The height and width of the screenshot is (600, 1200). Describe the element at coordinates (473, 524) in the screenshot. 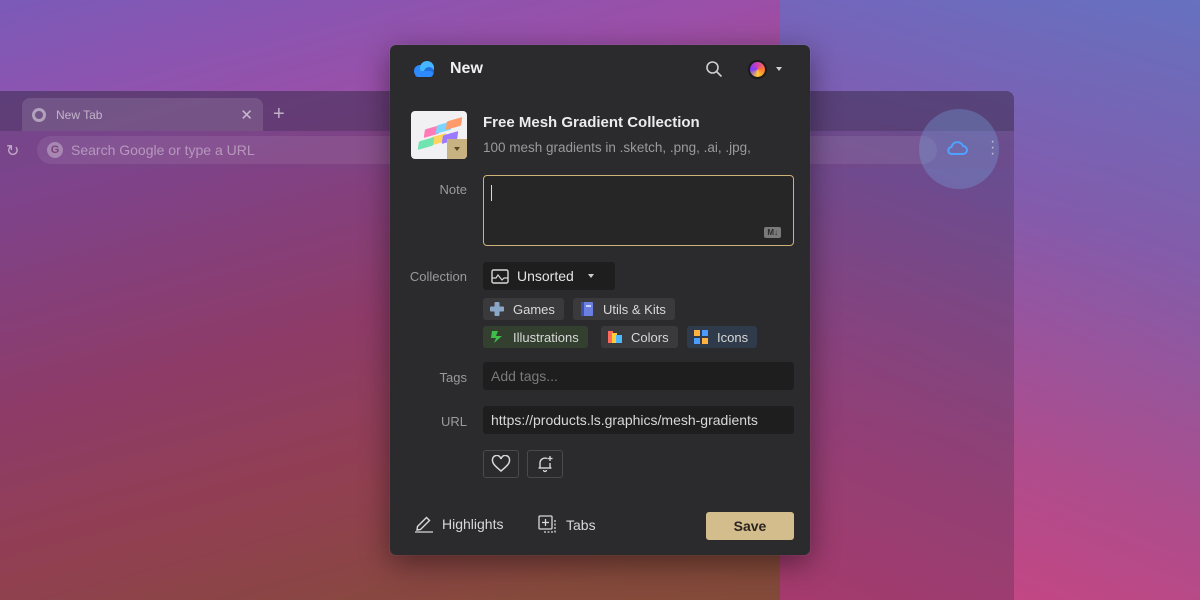

I see `highlights-label: Highlights` at that location.